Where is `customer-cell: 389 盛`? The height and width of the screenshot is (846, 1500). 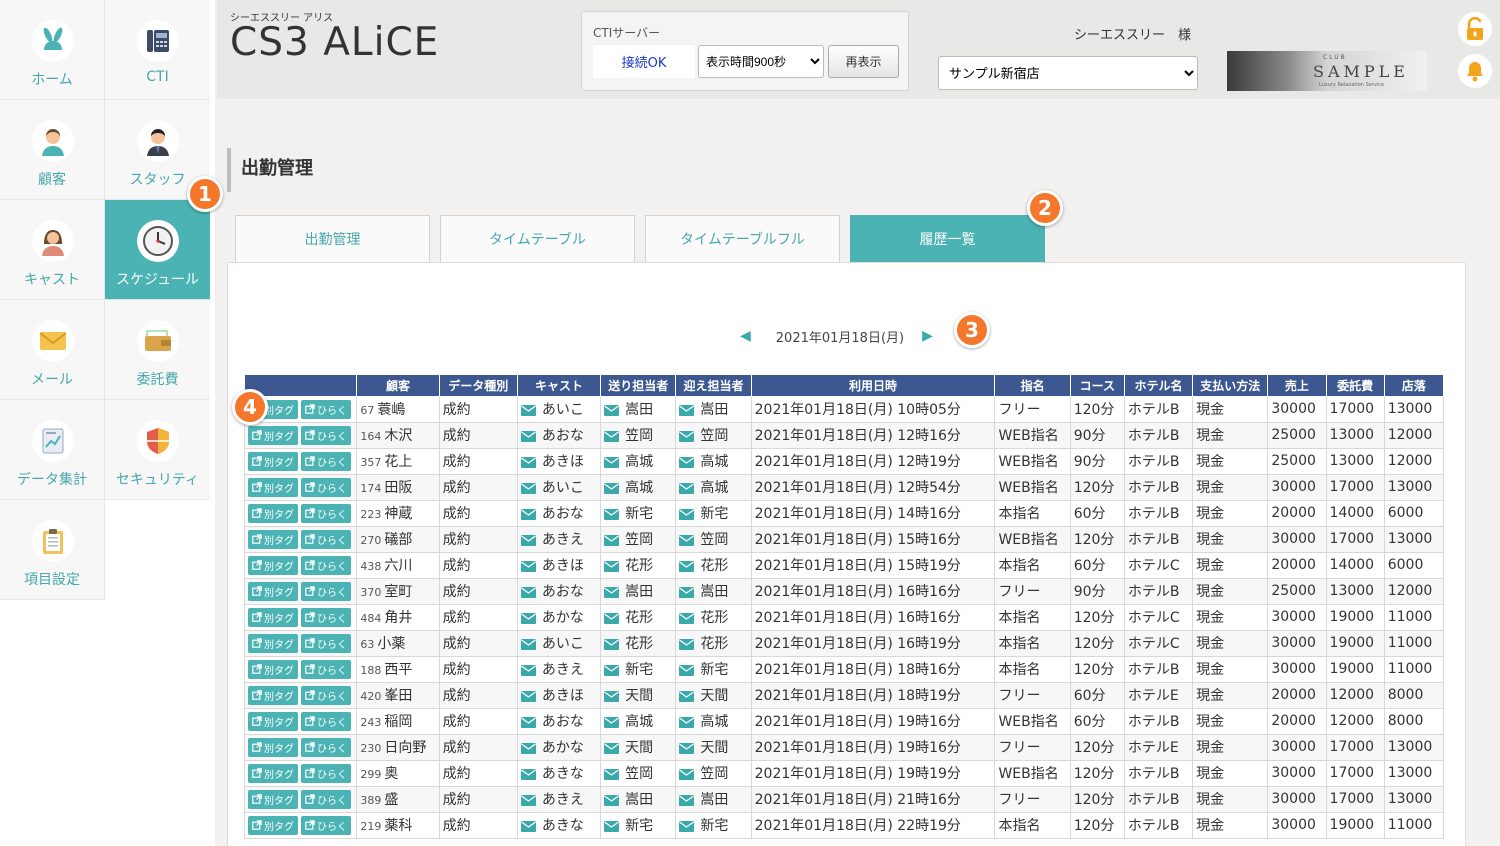 customer-cell: 389 盛 is located at coordinates (398, 799).